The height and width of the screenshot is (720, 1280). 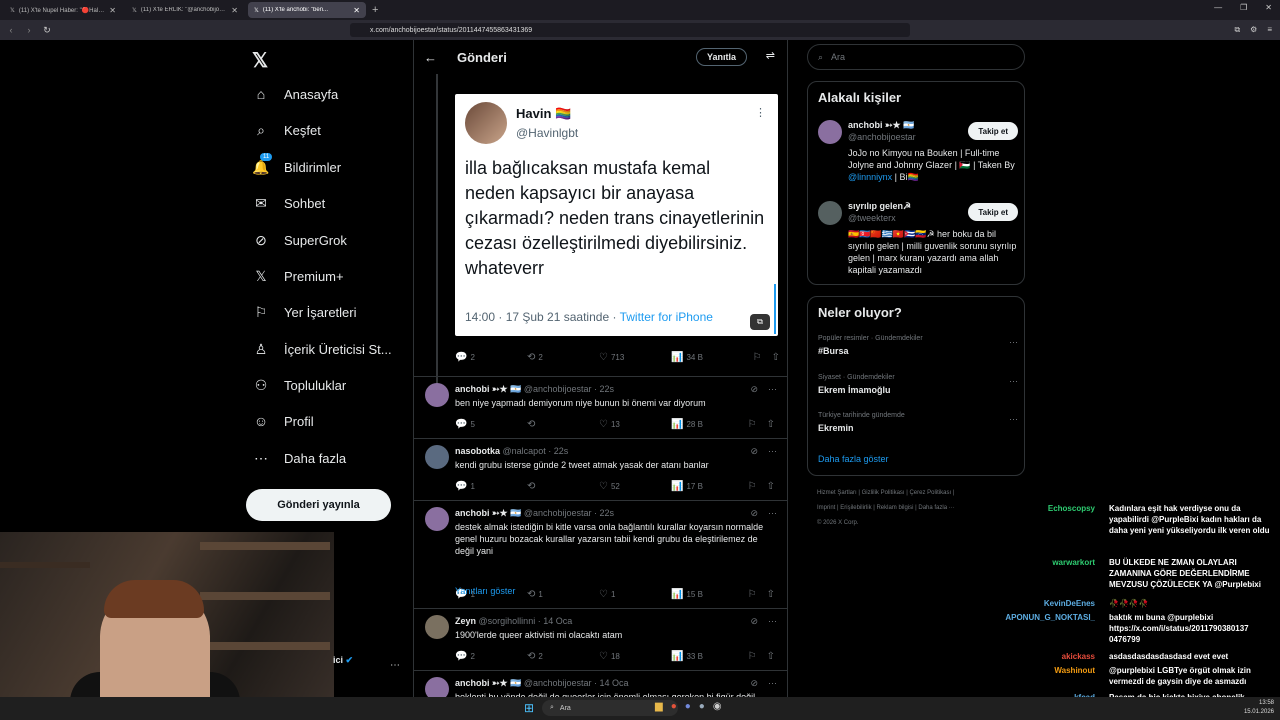 I want to click on reply-author: anchobi ➳★ 🇦🇷 @anchobijoestar · 14 Oca, so click(x=542, y=683).